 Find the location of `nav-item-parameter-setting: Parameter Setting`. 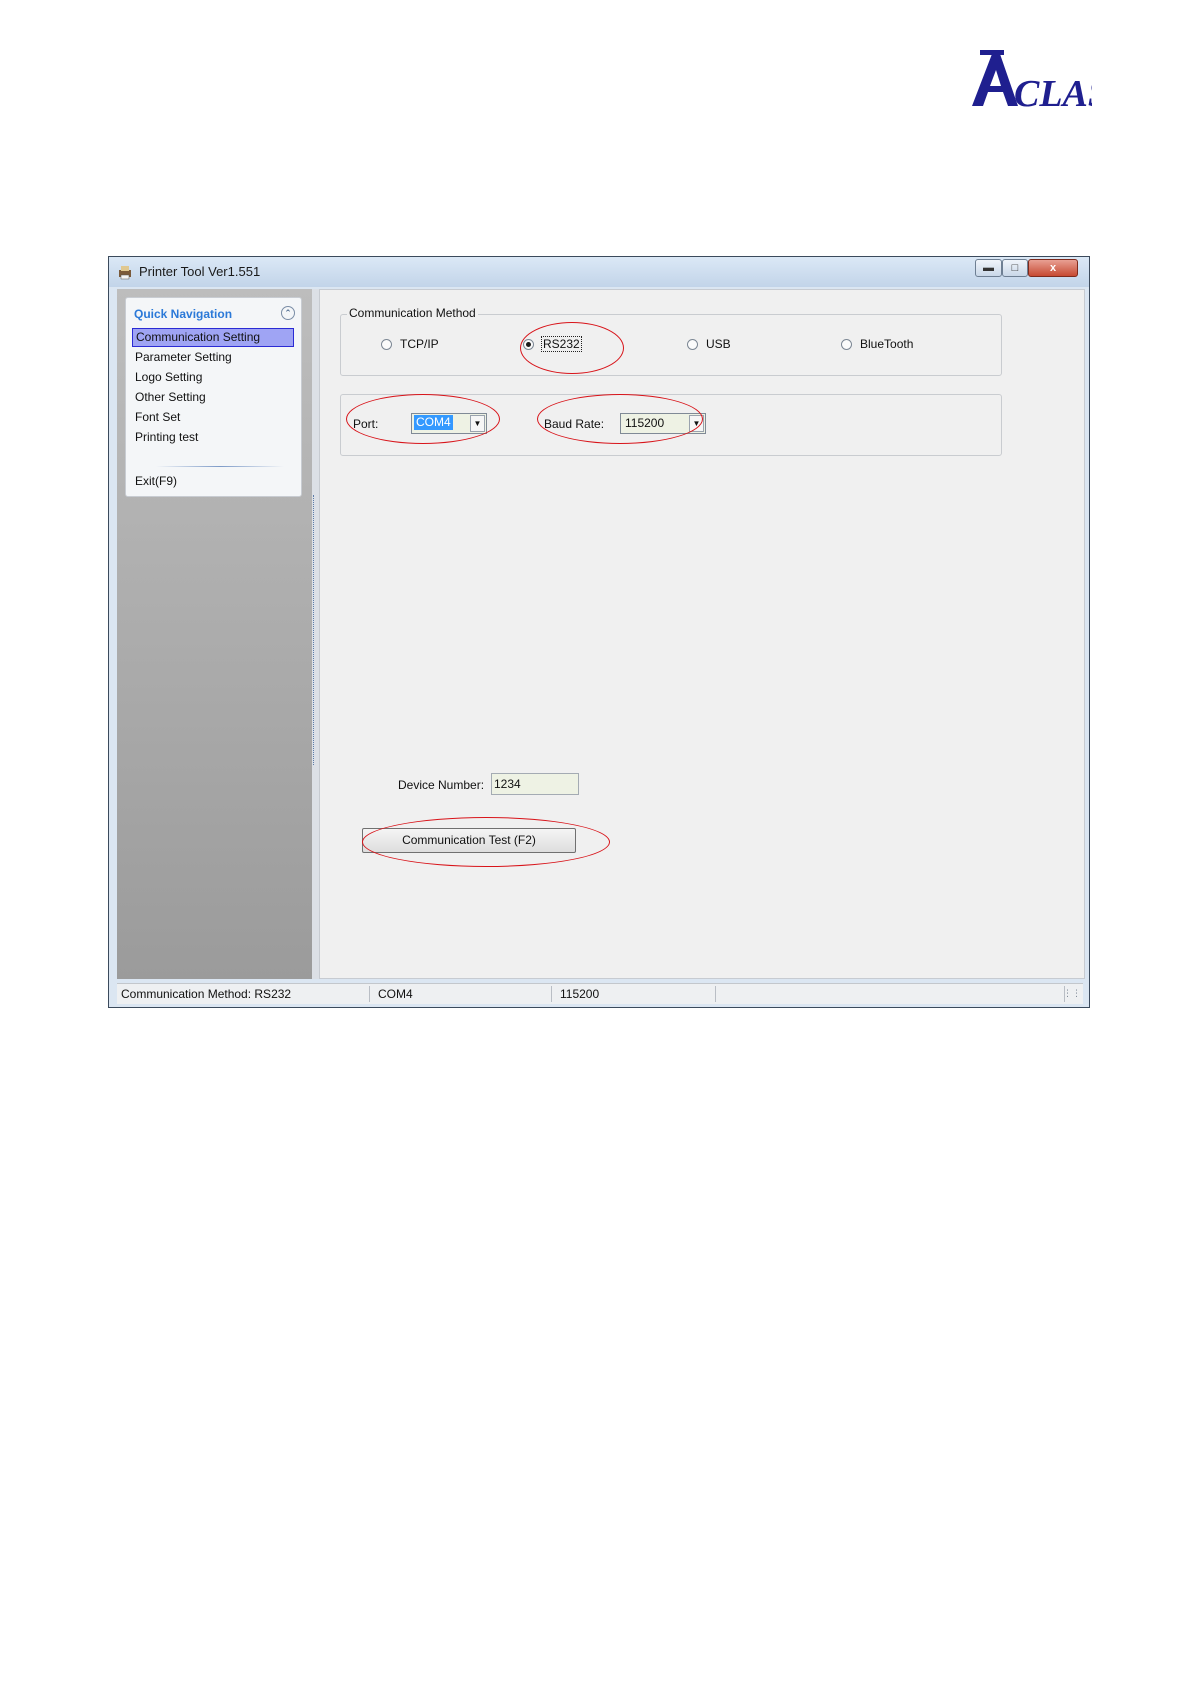

nav-item-parameter-setting: Parameter Setting is located at coordinates (213, 357).